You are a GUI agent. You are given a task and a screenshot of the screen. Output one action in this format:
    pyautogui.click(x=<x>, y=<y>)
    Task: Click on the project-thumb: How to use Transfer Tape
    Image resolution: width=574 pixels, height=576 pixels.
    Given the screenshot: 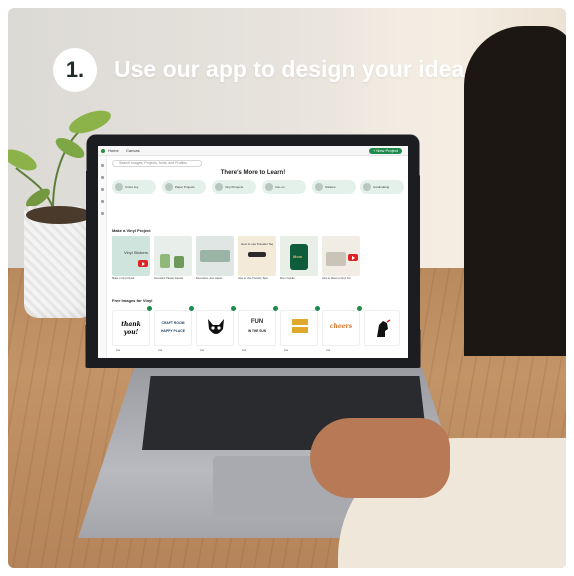 What is the action you would take?
    pyautogui.click(x=257, y=256)
    